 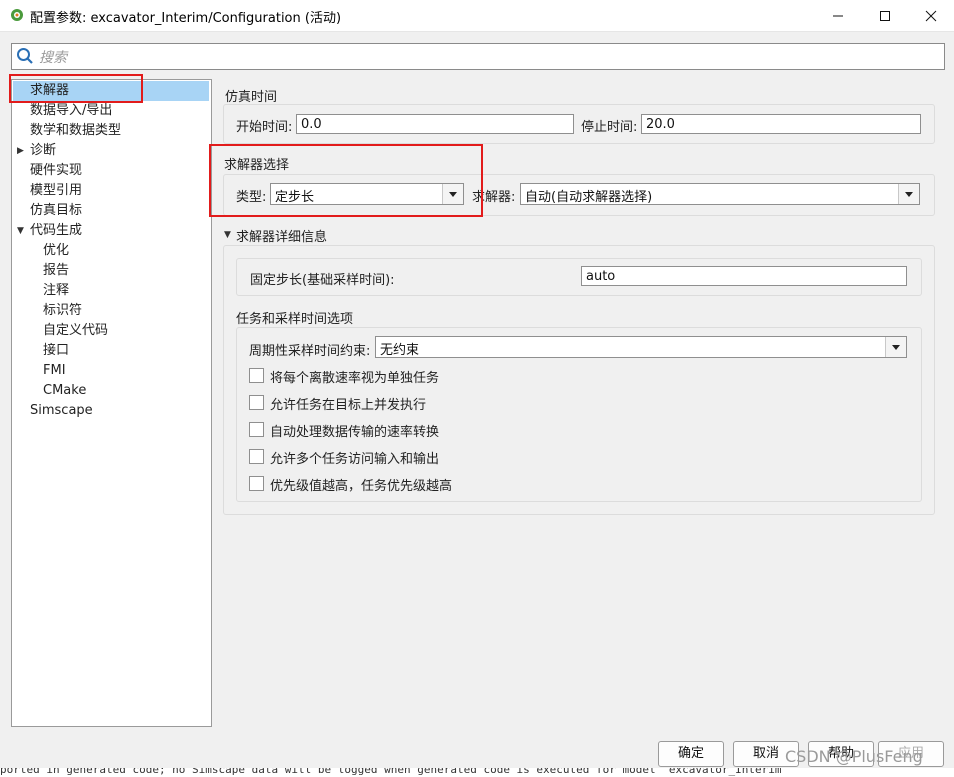 I want to click on matlab-app-icon, so click(x=17, y=15).